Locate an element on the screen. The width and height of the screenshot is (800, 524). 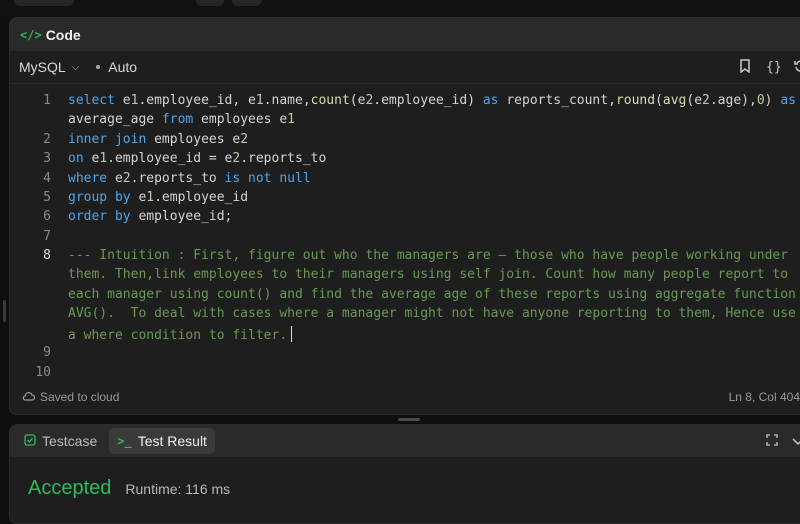
saved-status: Saved to cloud is located at coordinates (70, 397).